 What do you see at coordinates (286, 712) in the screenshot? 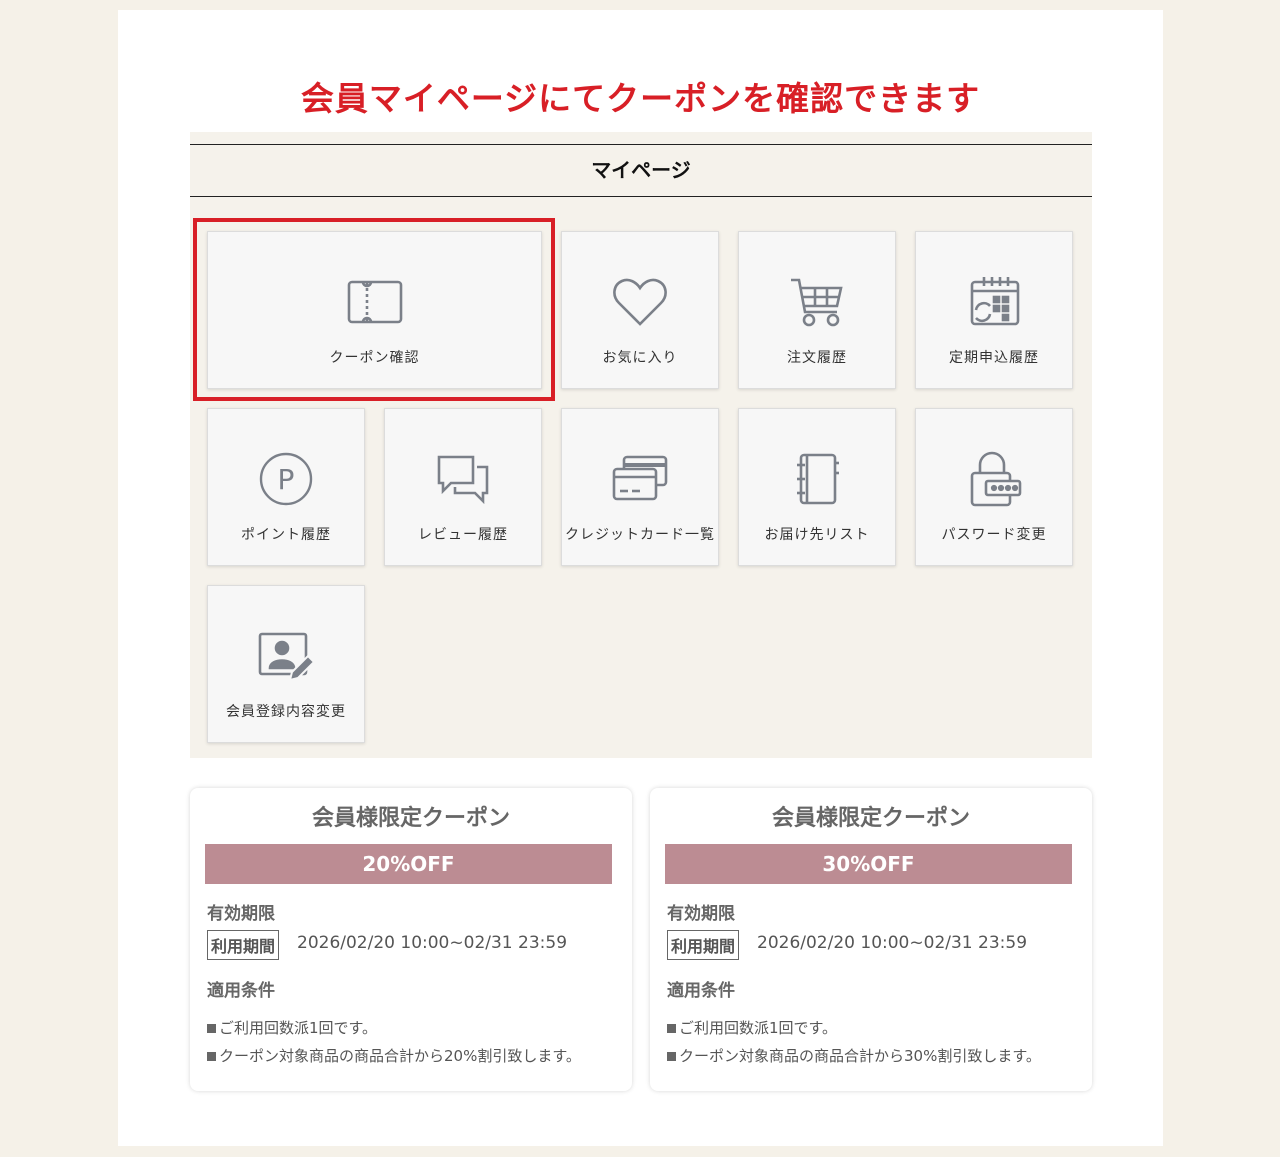
I see `tile-member-info-edit-label: 会員登録内容変更` at bounding box center [286, 712].